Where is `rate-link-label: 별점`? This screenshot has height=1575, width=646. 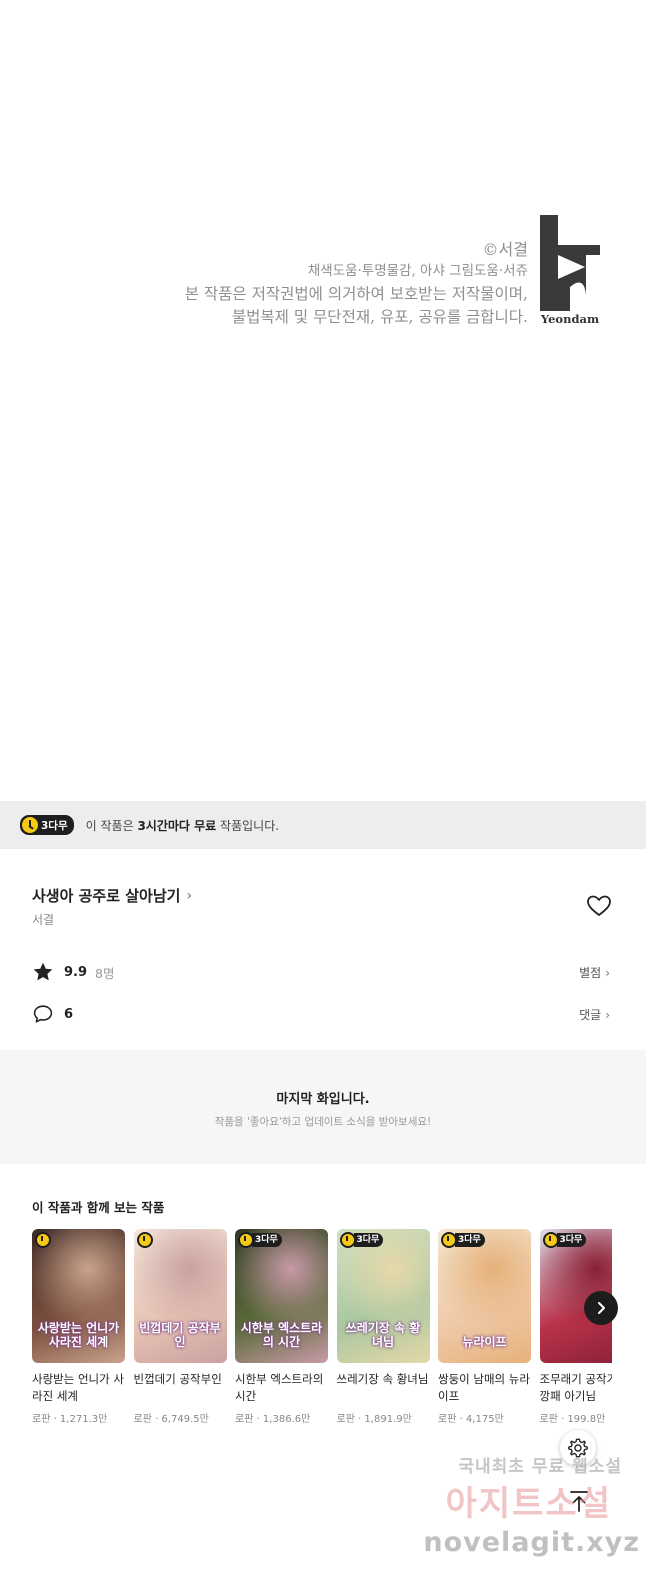 rate-link-label: 별점 is located at coordinates (590, 973).